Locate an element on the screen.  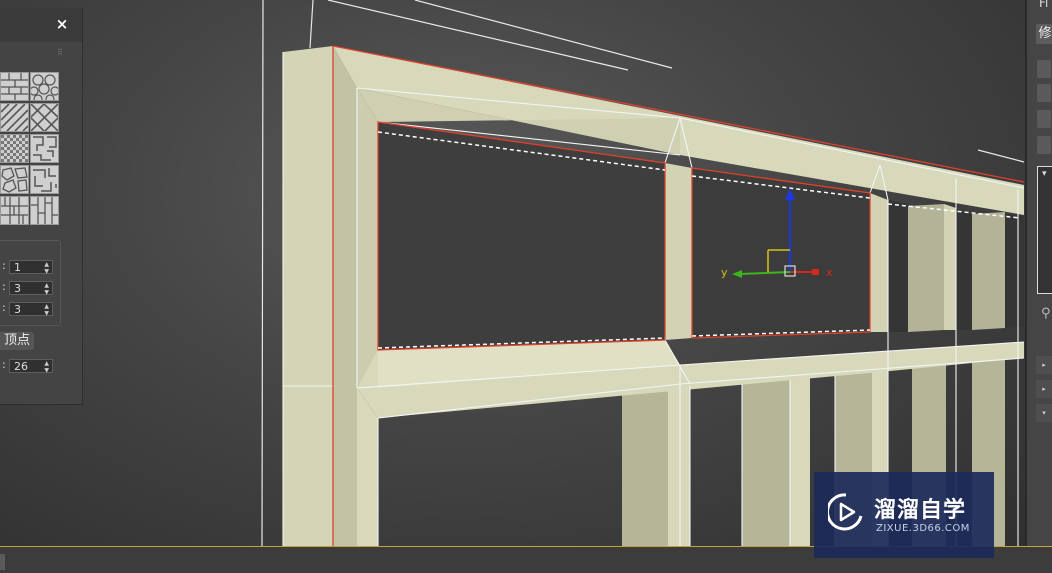
spinner-1: 1 ▲ ▼ is located at coordinates (31, 267).